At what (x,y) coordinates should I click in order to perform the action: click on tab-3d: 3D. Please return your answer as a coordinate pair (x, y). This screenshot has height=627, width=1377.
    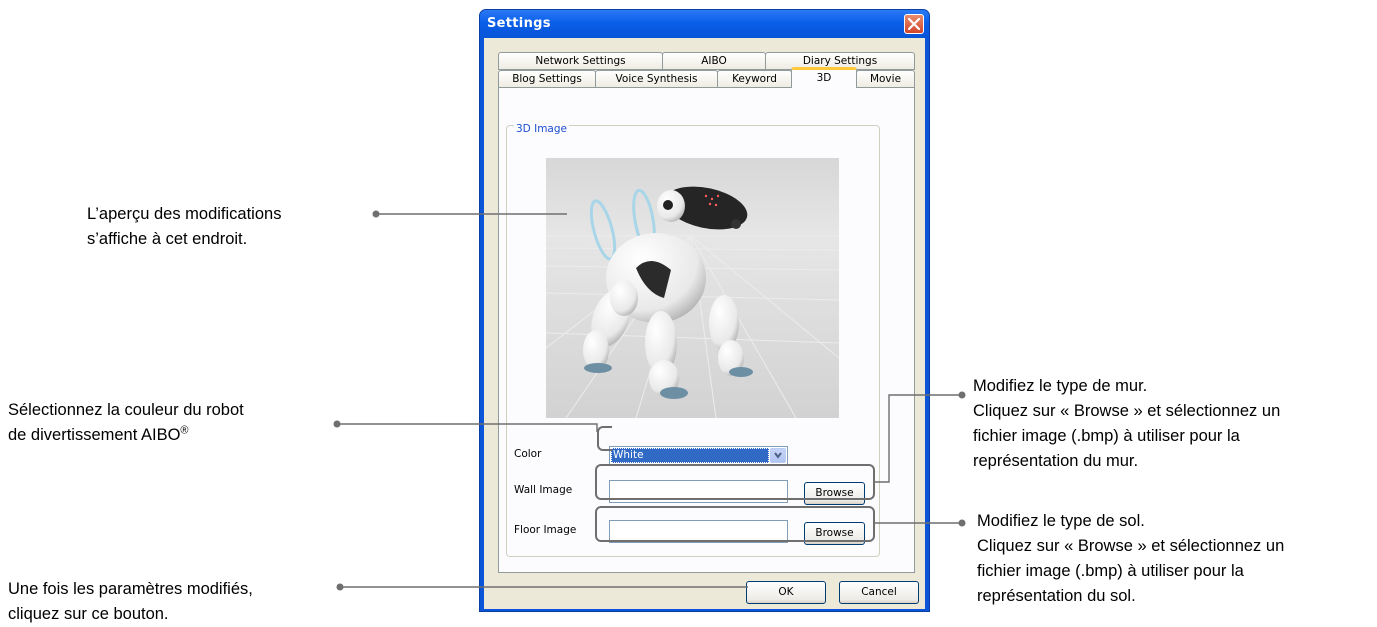
    Looking at the image, I should click on (824, 77).